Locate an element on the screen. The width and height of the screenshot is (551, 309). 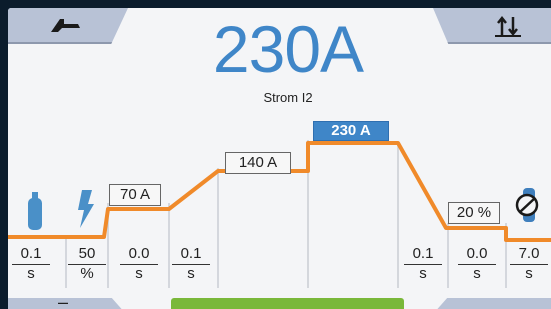
lightning-icon is located at coordinates (86, 209).